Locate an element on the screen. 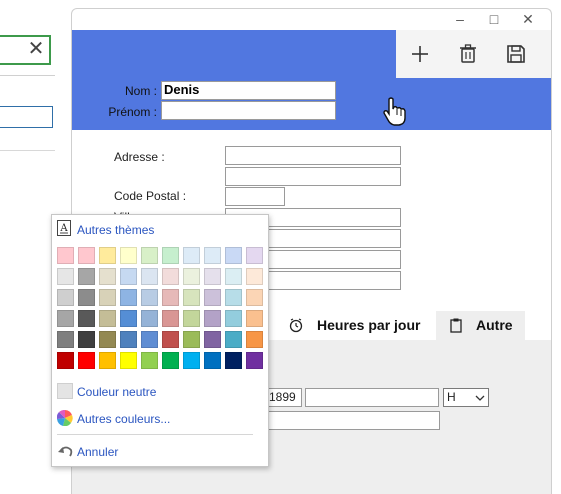 Image resolution: width=561 pixels, height=494 pixels. prenom-input is located at coordinates (248, 110).